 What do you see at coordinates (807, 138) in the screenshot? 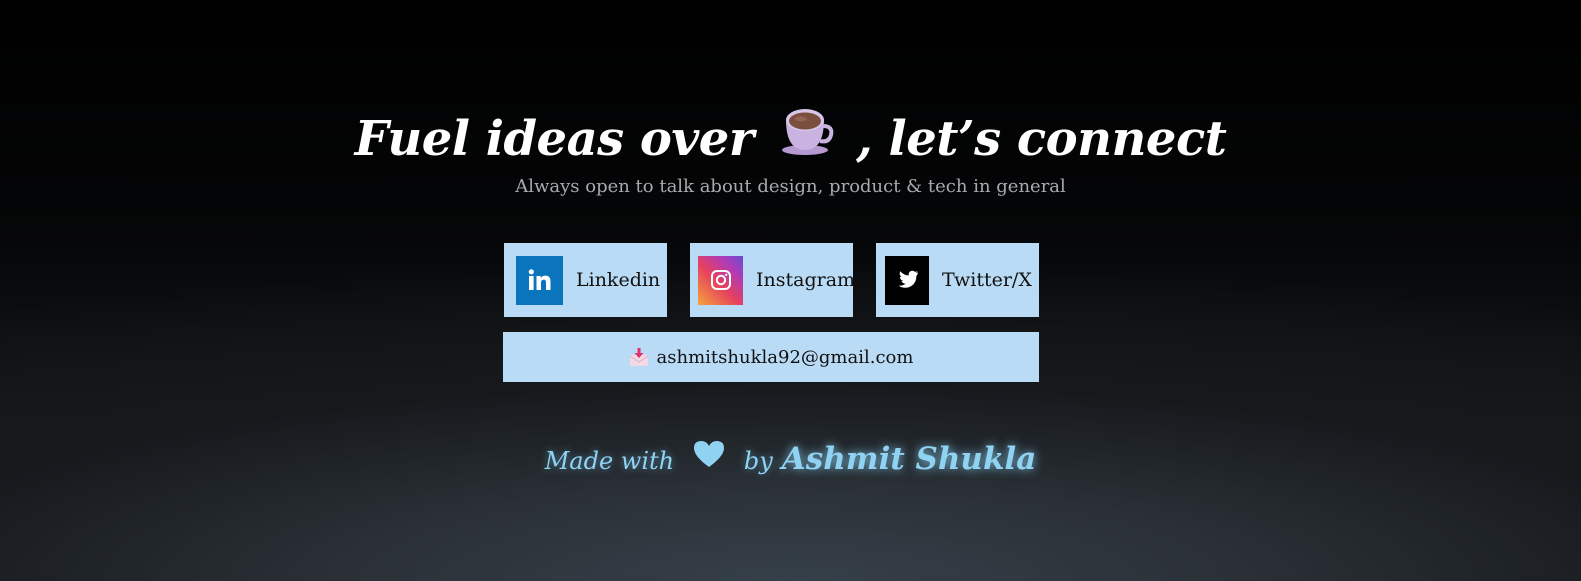
I see `coffee-cup-icon` at bounding box center [807, 138].